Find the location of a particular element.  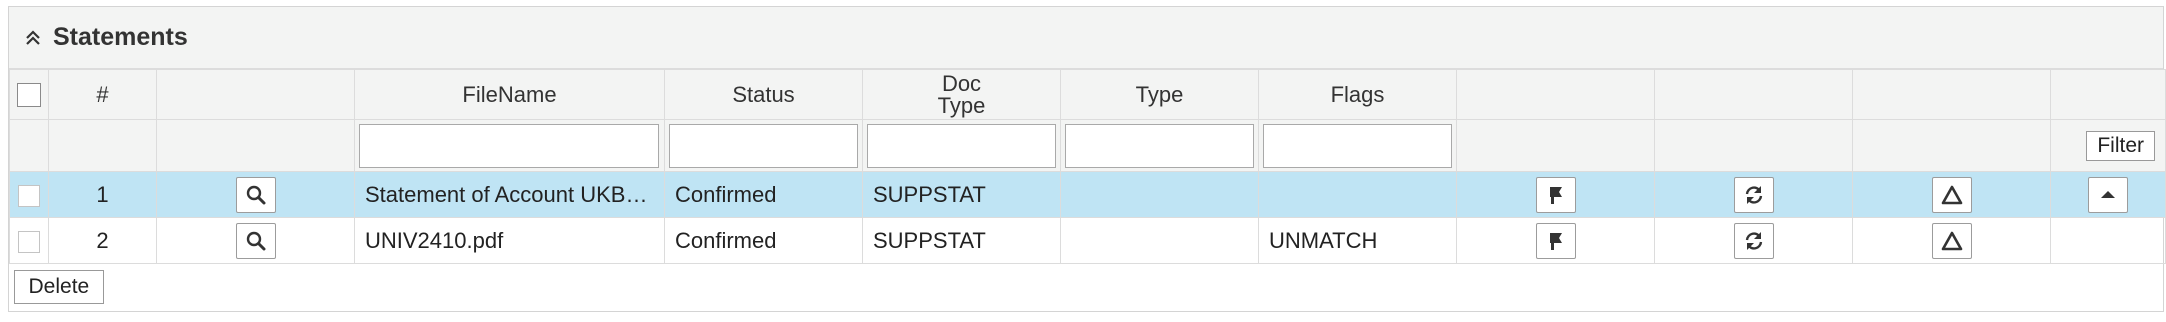

flags-filter-input is located at coordinates (1357, 145).